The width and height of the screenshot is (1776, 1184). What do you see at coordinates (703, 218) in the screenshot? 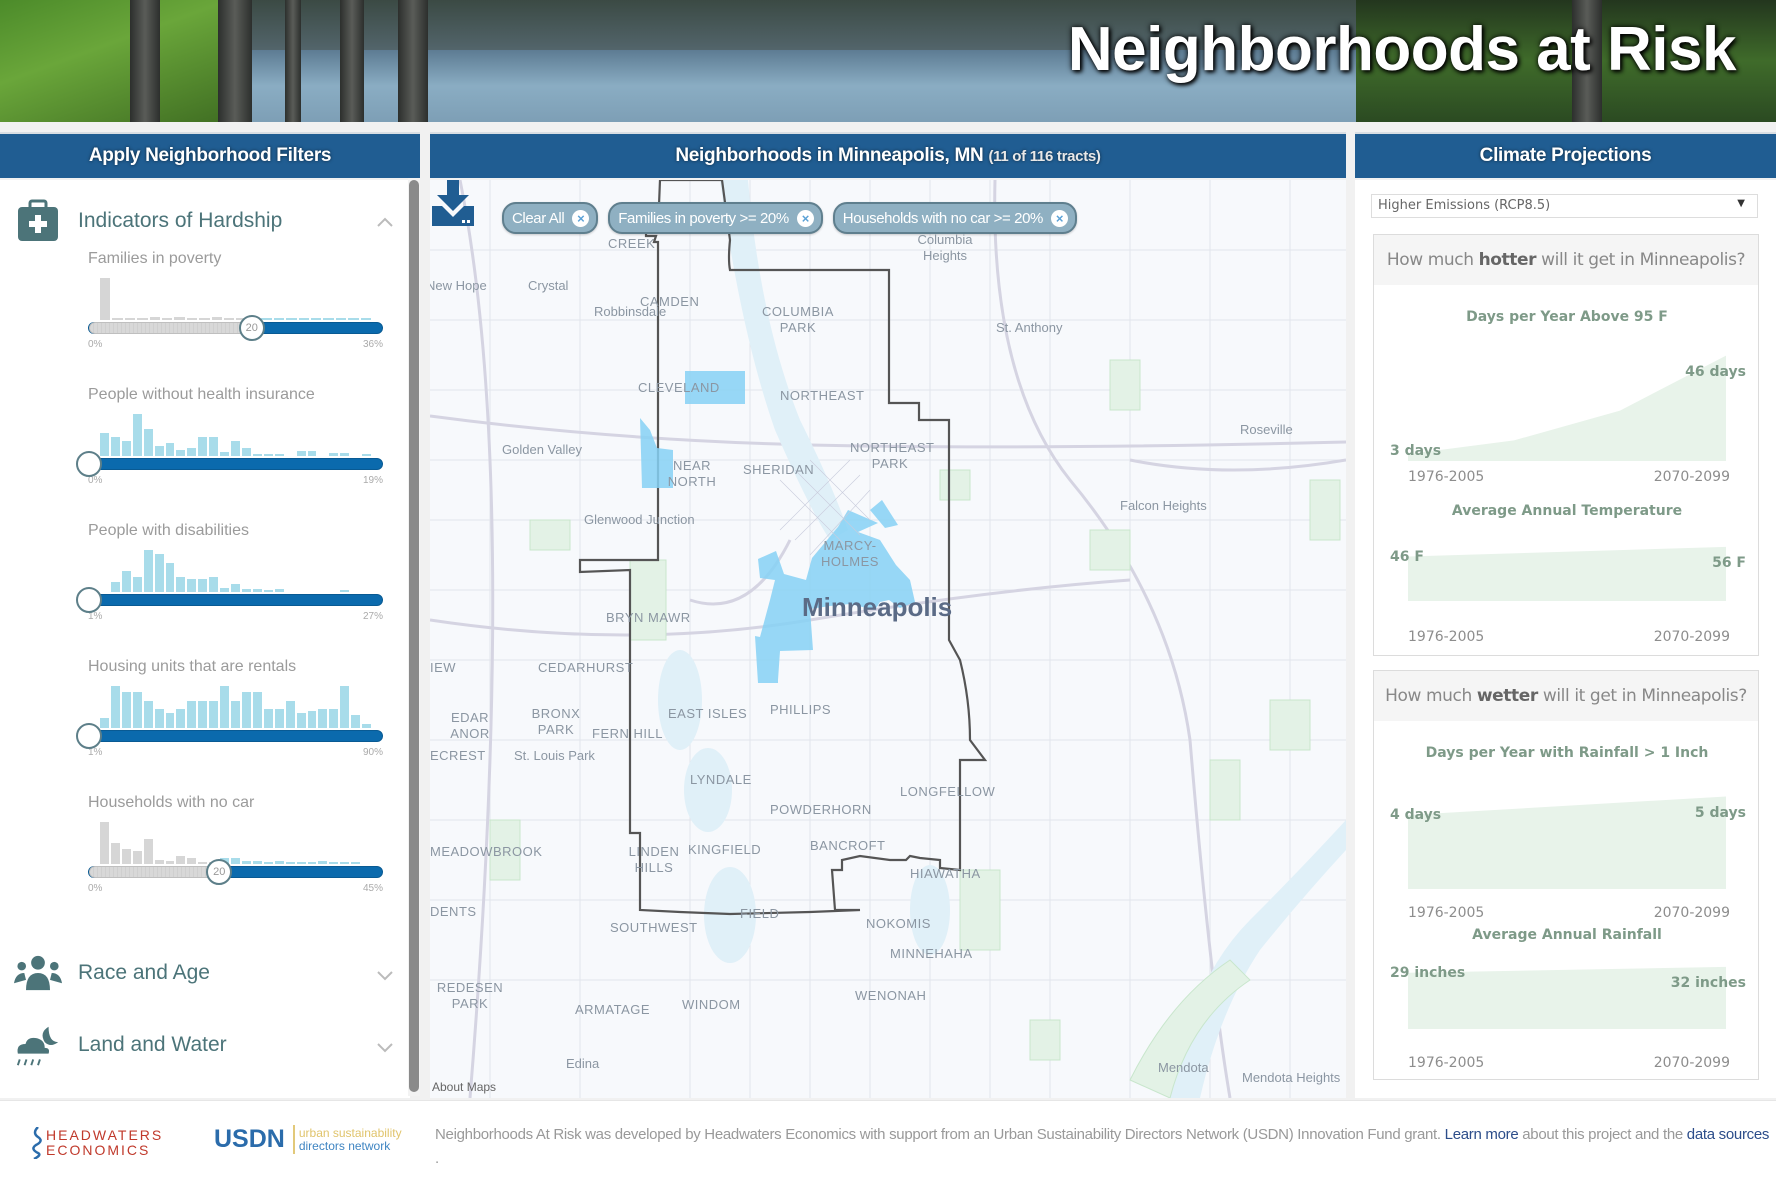
I see `chip-label: Families in poverty >= 20%` at bounding box center [703, 218].